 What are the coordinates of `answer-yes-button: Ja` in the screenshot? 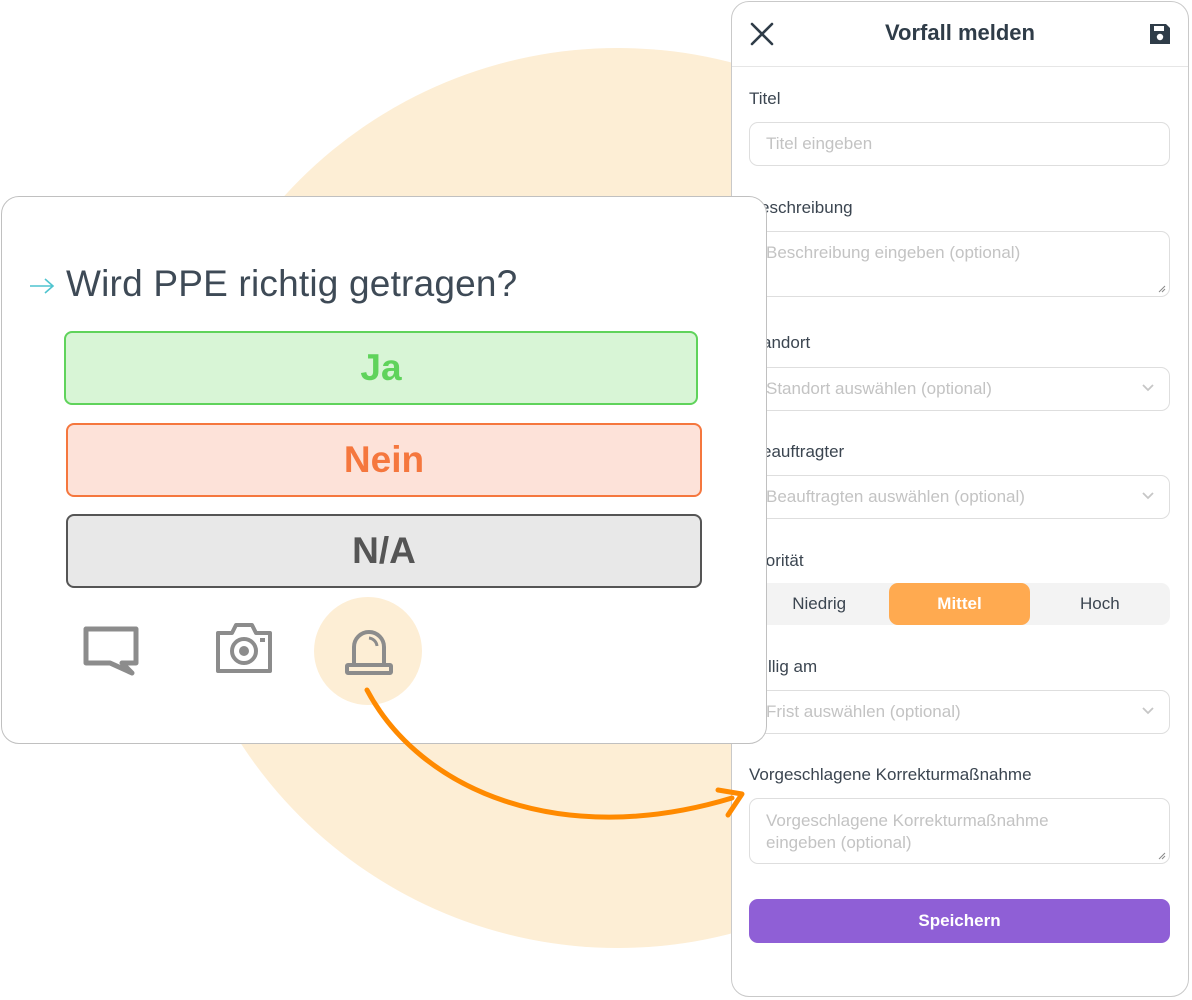 It's located at (381, 368).